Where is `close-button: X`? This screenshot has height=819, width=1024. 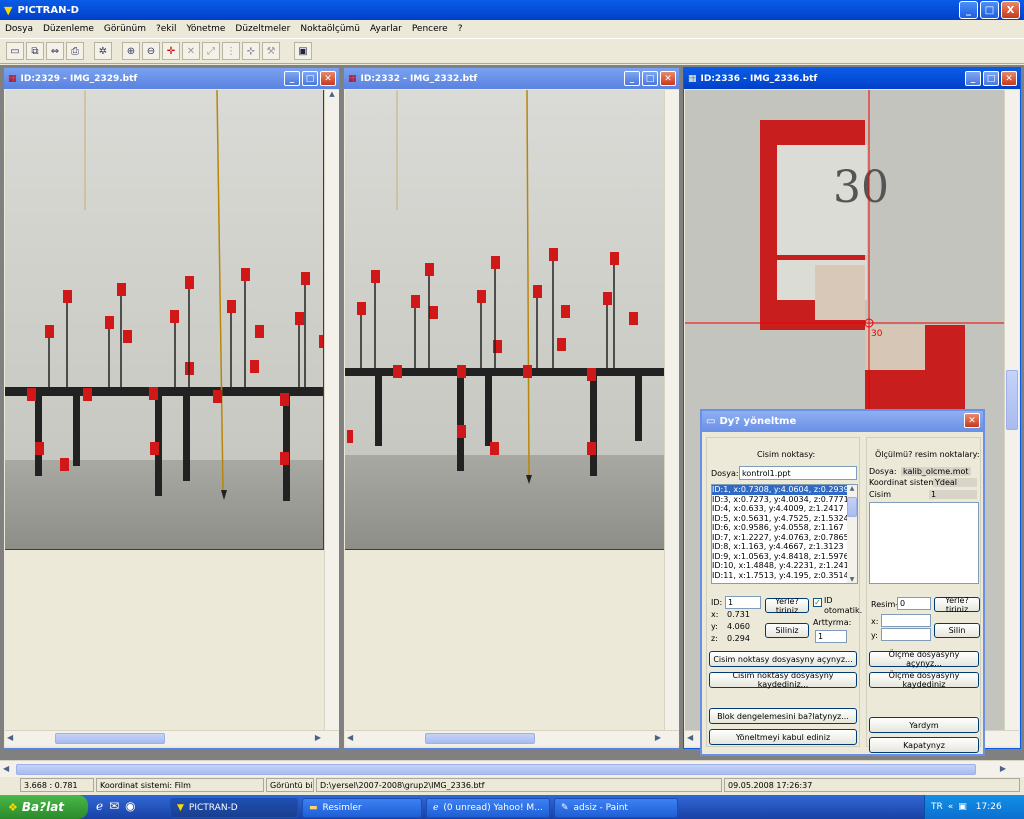 close-button: X is located at coordinates (1010, 10).